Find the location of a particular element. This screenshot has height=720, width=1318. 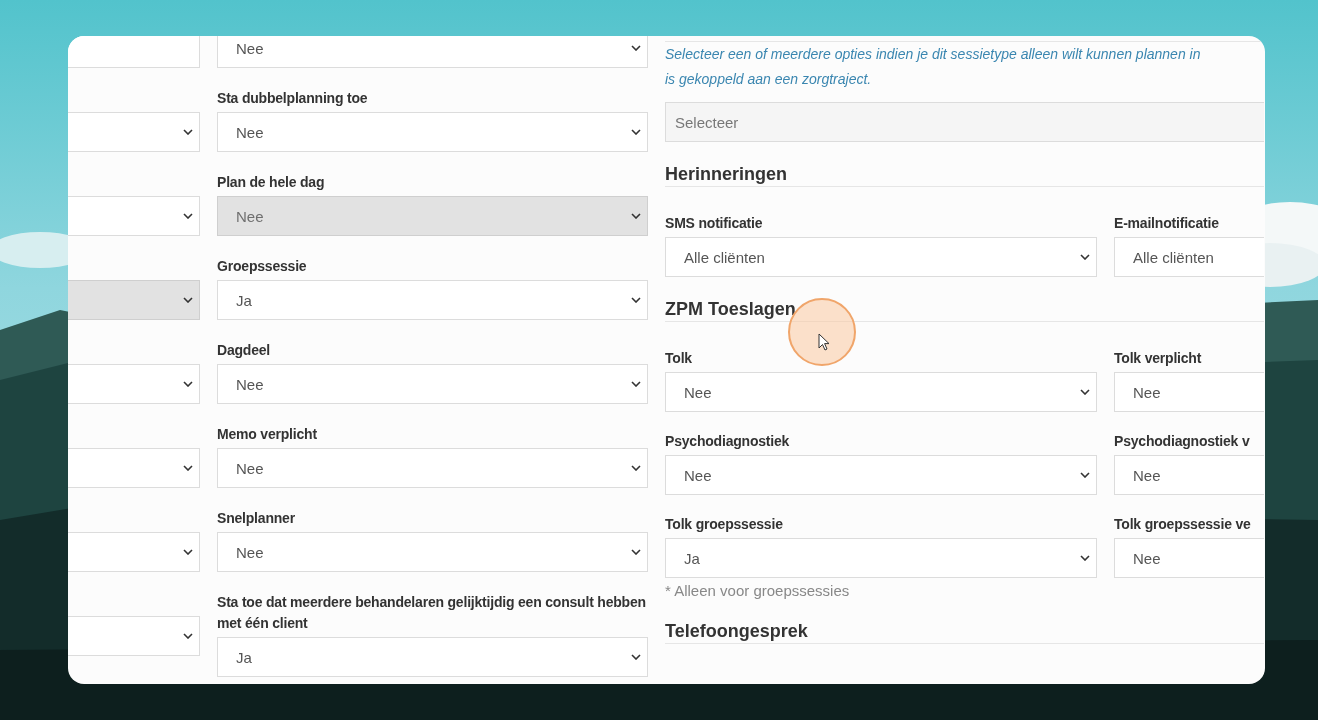

field-label: SMS notificatie is located at coordinates (714, 223).